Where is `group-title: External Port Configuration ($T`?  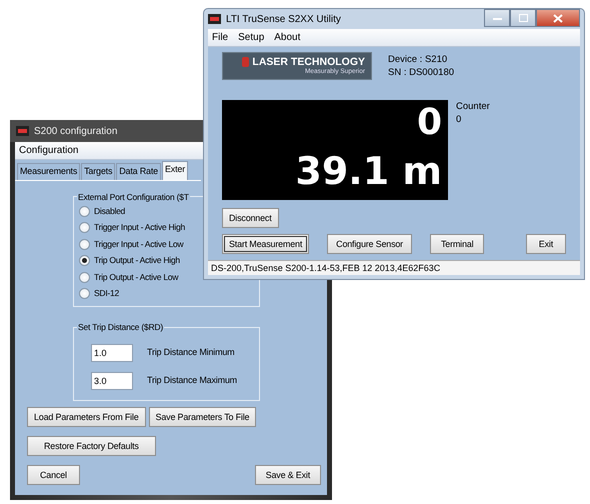
group-title: External Port Configuration ($T is located at coordinates (133, 197).